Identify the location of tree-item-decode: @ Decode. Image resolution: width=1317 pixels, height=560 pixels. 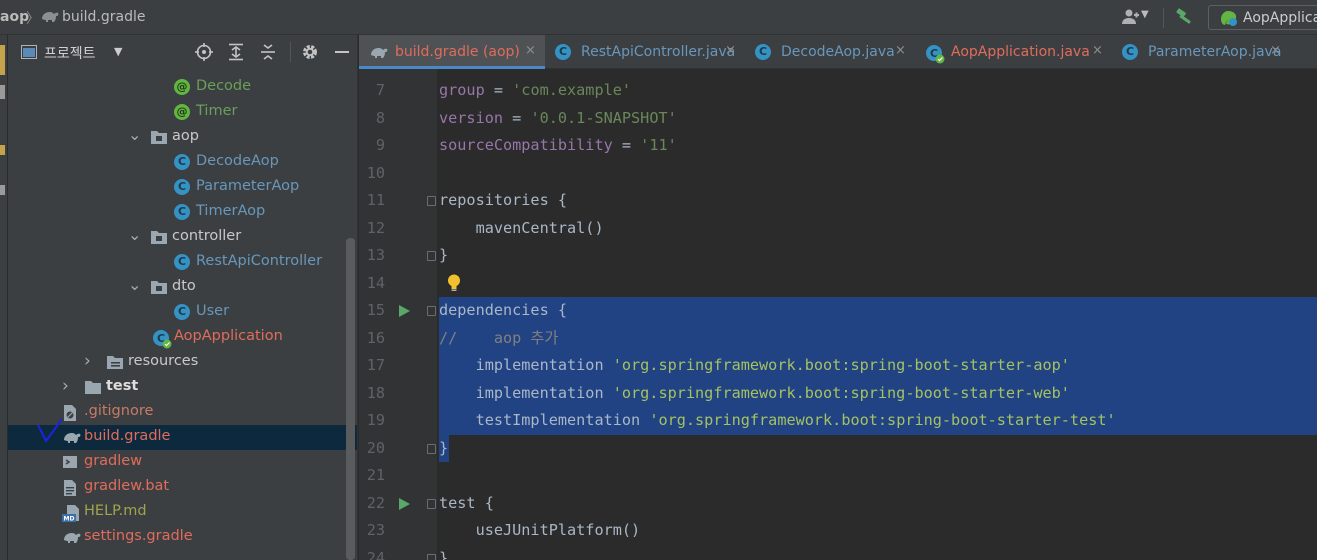
(182, 87).